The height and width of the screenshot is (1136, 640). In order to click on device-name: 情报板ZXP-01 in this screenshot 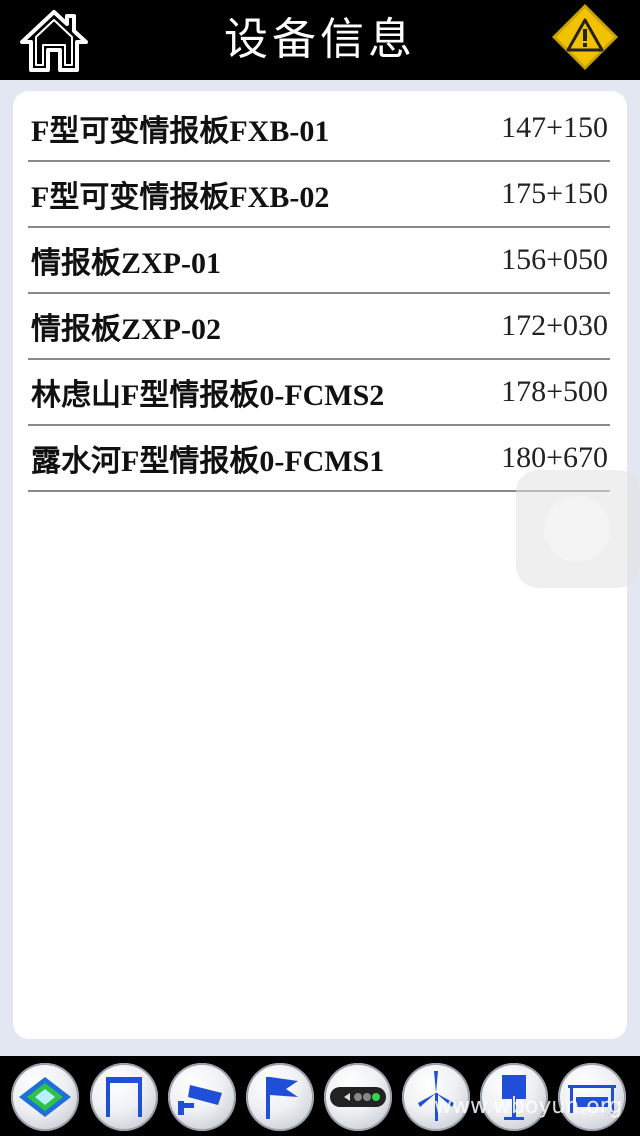, I will do `click(126, 263)`.